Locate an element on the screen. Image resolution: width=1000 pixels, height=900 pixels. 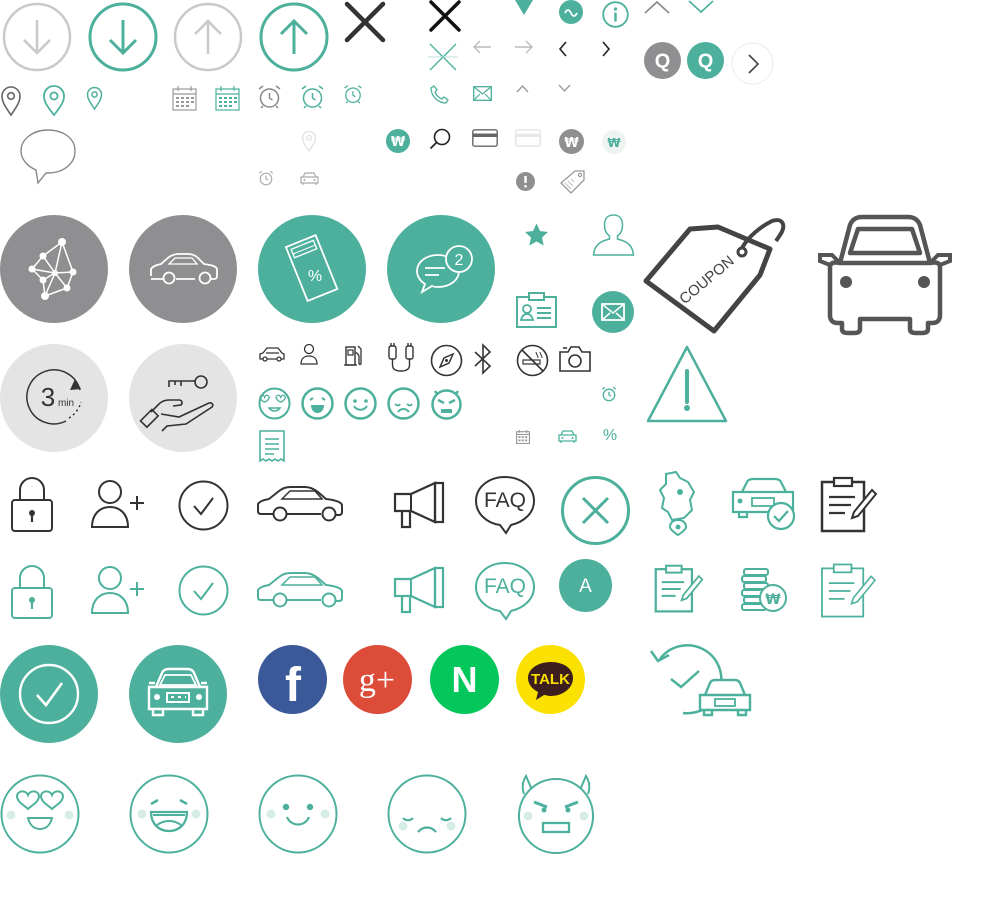
lock-teal-icon is located at coordinates (32, 592).